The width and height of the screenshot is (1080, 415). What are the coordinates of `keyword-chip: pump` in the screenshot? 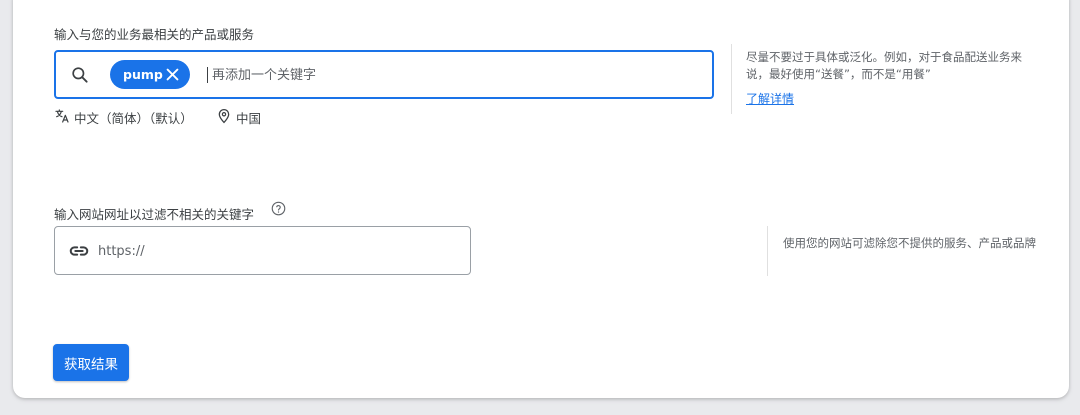 It's located at (150, 74).